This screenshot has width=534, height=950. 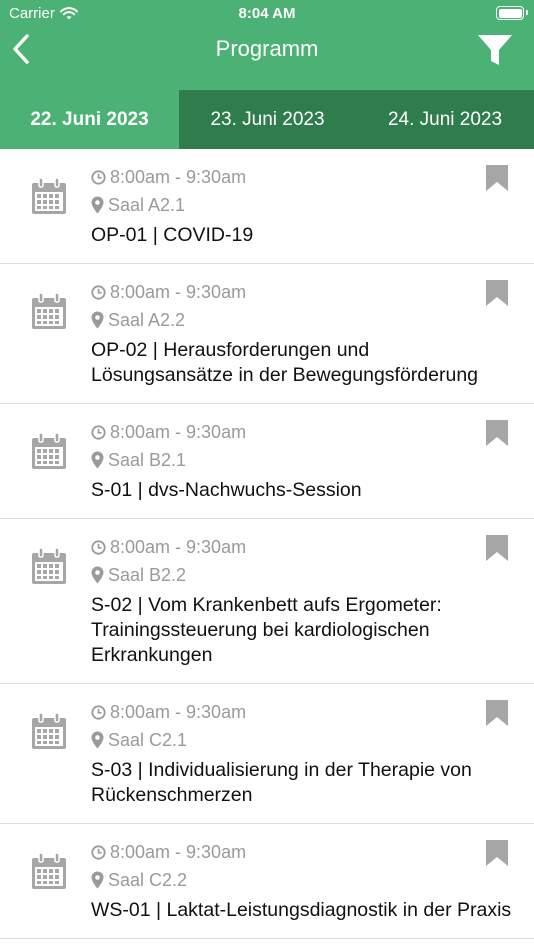 What do you see at coordinates (147, 459) in the screenshot?
I see `room-text: Saal B2.1` at bounding box center [147, 459].